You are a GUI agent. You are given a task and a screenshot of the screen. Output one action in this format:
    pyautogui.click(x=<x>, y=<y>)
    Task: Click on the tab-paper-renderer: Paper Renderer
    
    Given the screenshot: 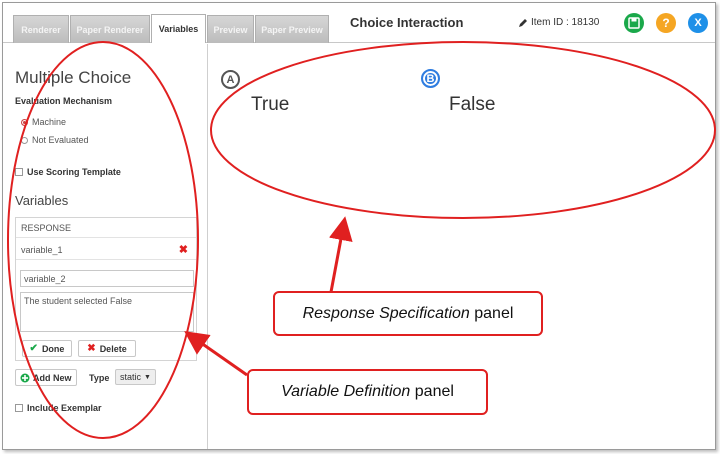 What is the action you would take?
    pyautogui.click(x=110, y=29)
    